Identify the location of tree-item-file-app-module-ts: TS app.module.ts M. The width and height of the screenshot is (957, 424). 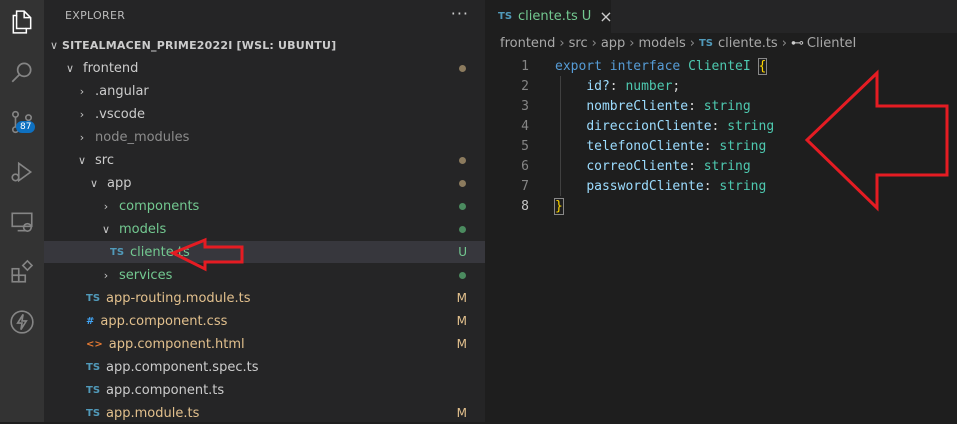
(264, 413).